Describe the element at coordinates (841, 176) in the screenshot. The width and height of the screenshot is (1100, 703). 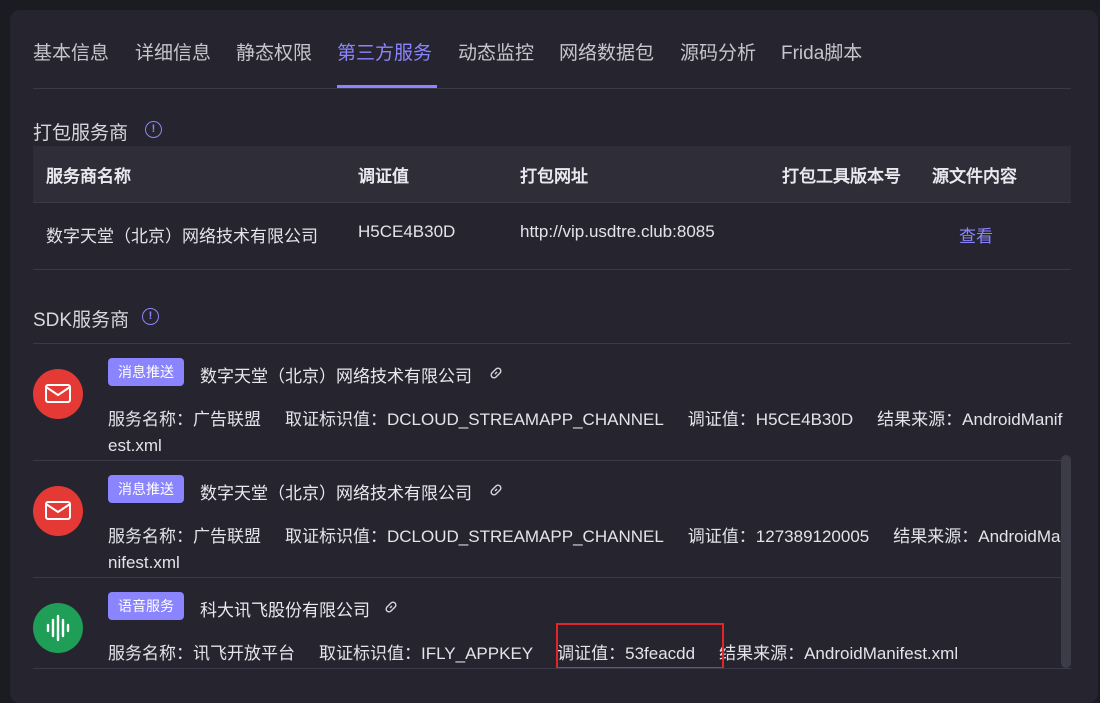
I see `col-header-tool-version: 打包工具版本号` at that location.